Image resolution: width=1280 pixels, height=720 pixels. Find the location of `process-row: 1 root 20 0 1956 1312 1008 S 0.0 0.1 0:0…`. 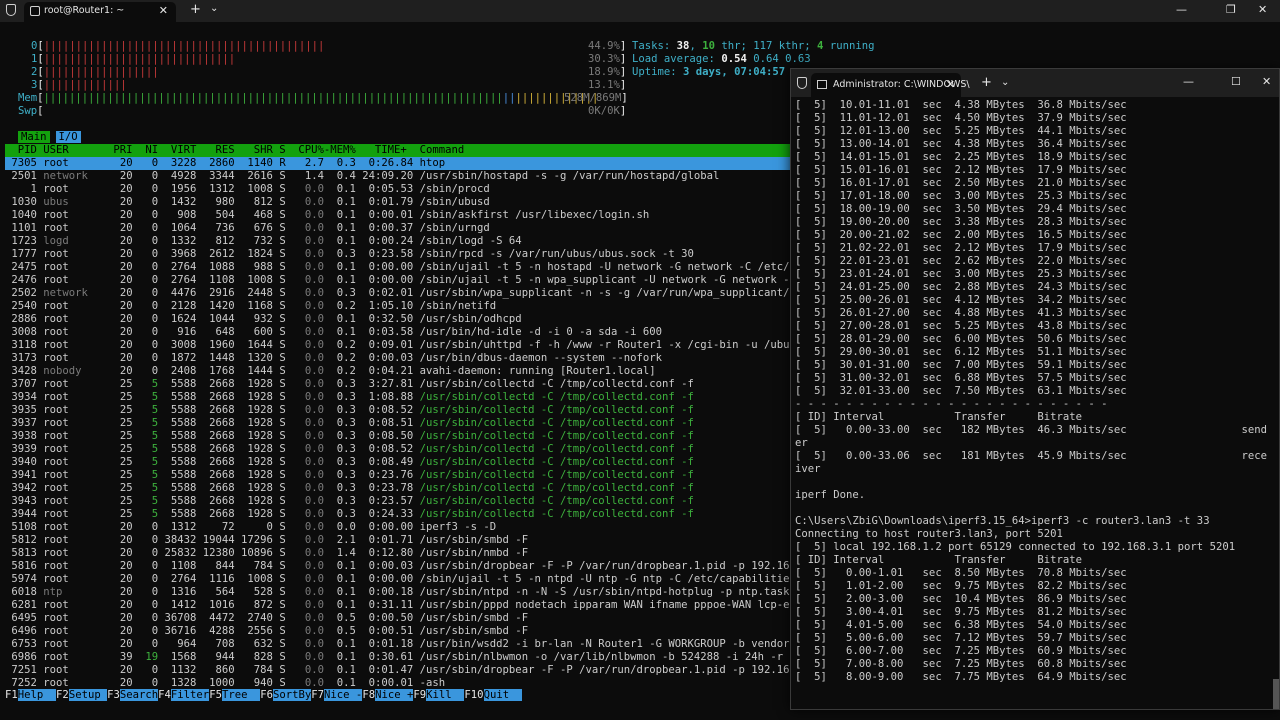

process-row: 1 root 20 0 1956 1312 1008 S 0.0 0.1 0:0… is located at coordinates (397, 189).